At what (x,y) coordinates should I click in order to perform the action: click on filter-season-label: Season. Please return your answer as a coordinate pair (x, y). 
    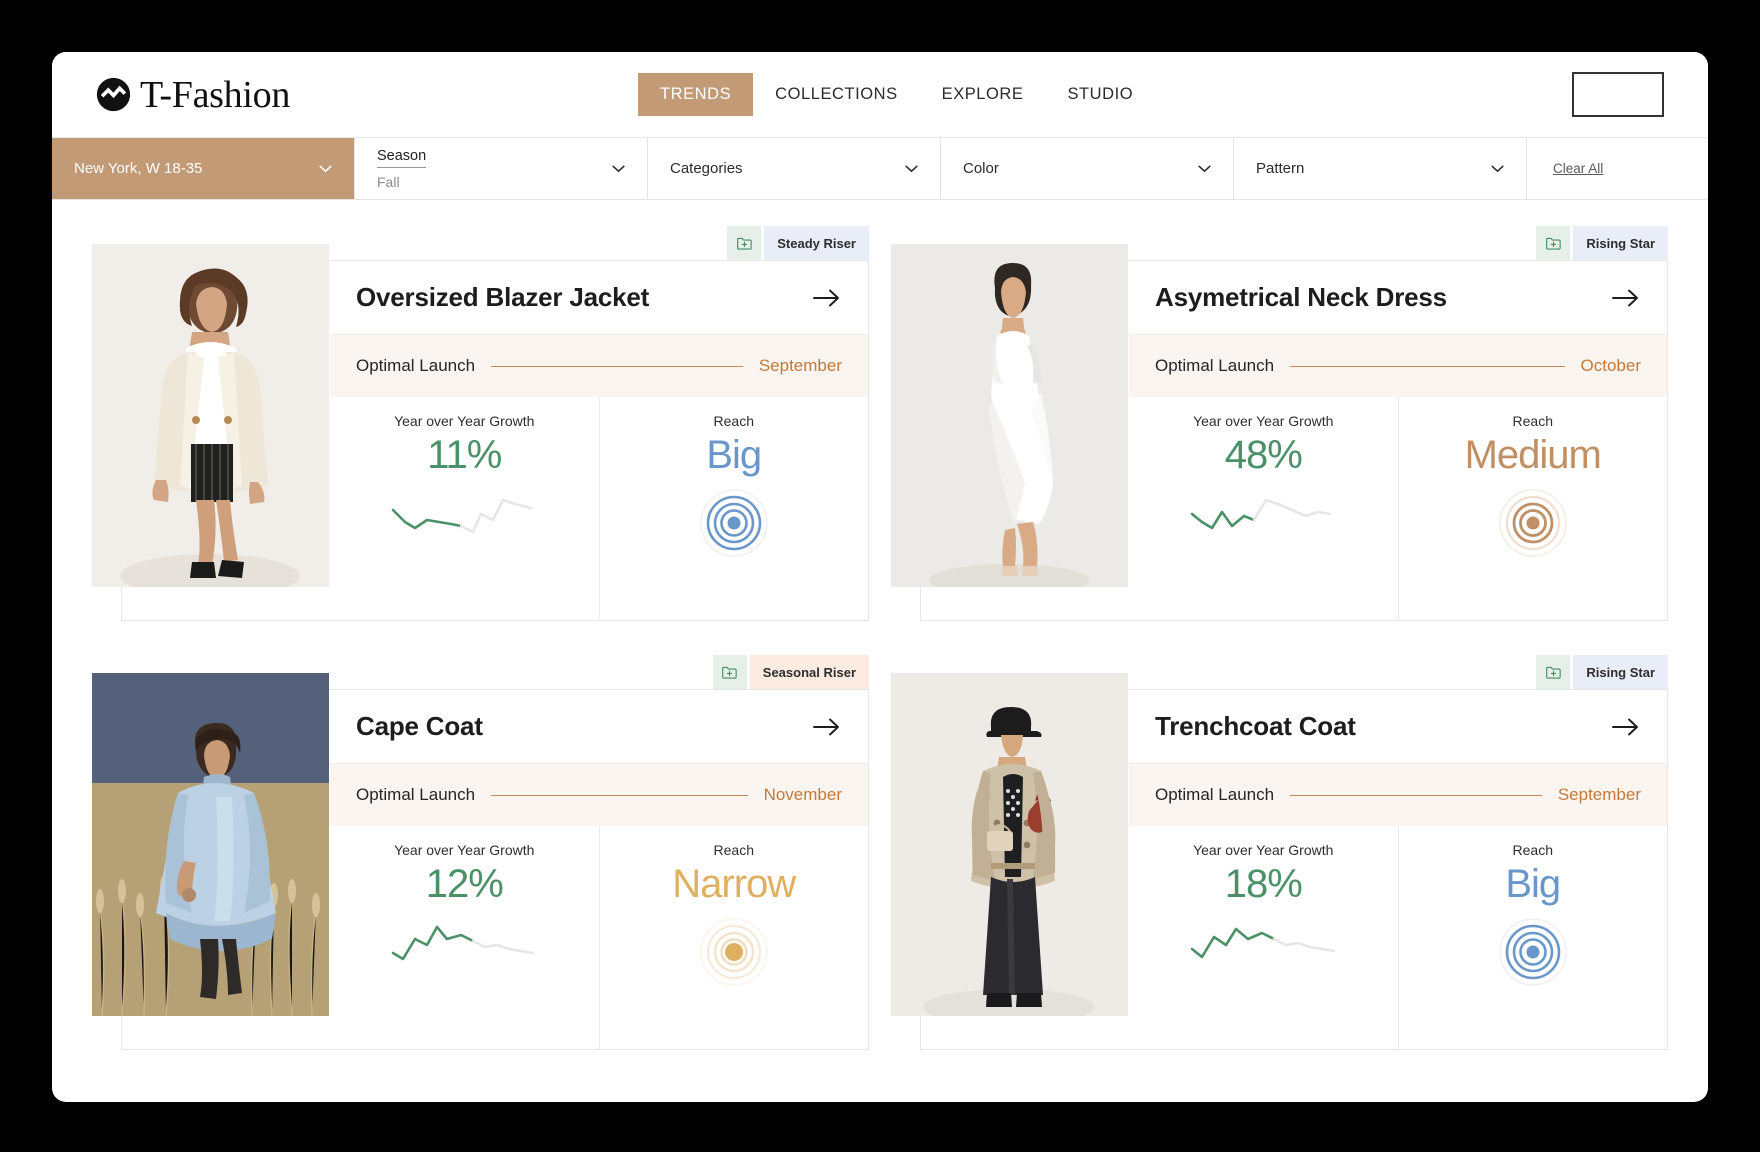
    Looking at the image, I should click on (402, 158).